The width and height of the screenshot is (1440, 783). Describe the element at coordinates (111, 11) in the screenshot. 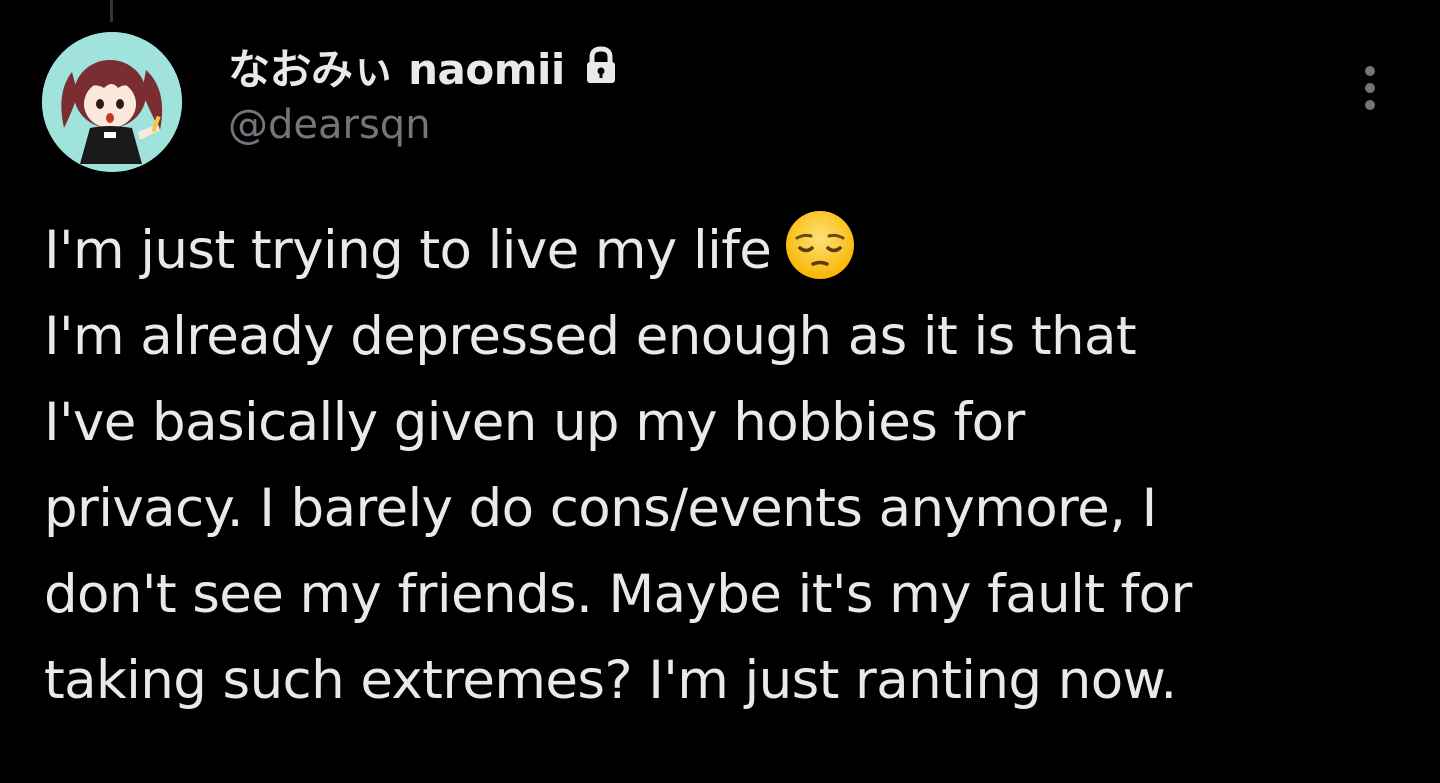

I see `thread-connector-line` at that location.